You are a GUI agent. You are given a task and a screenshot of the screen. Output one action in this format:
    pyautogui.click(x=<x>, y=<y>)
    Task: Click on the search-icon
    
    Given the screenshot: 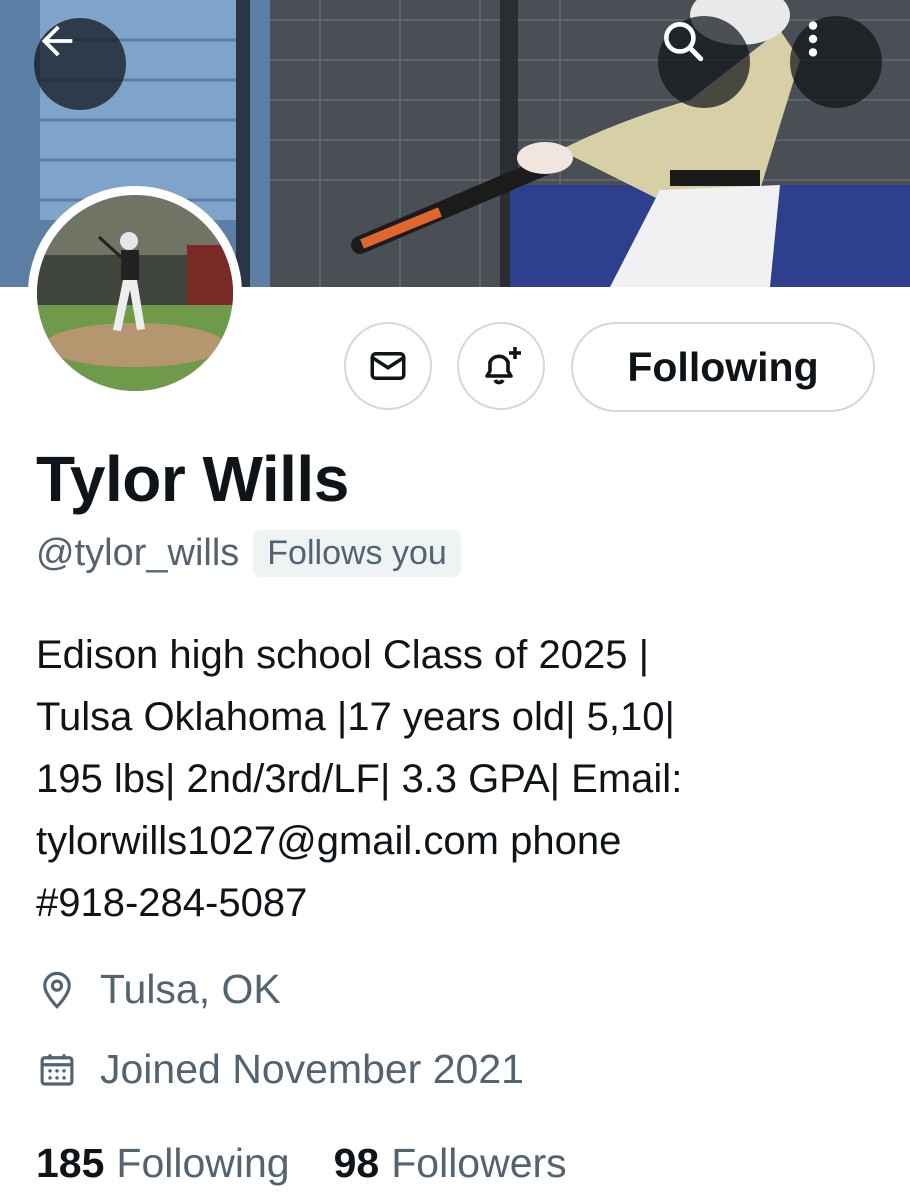 What is the action you would take?
    pyautogui.click(x=684, y=42)
    